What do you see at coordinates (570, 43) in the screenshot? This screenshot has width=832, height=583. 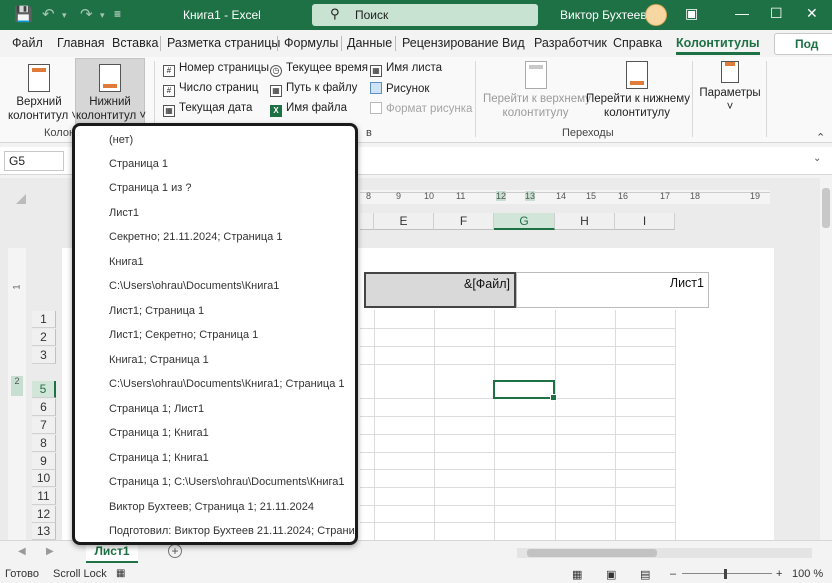 I see `tab-developer: Разработчик` at bounding box center [570, 43].